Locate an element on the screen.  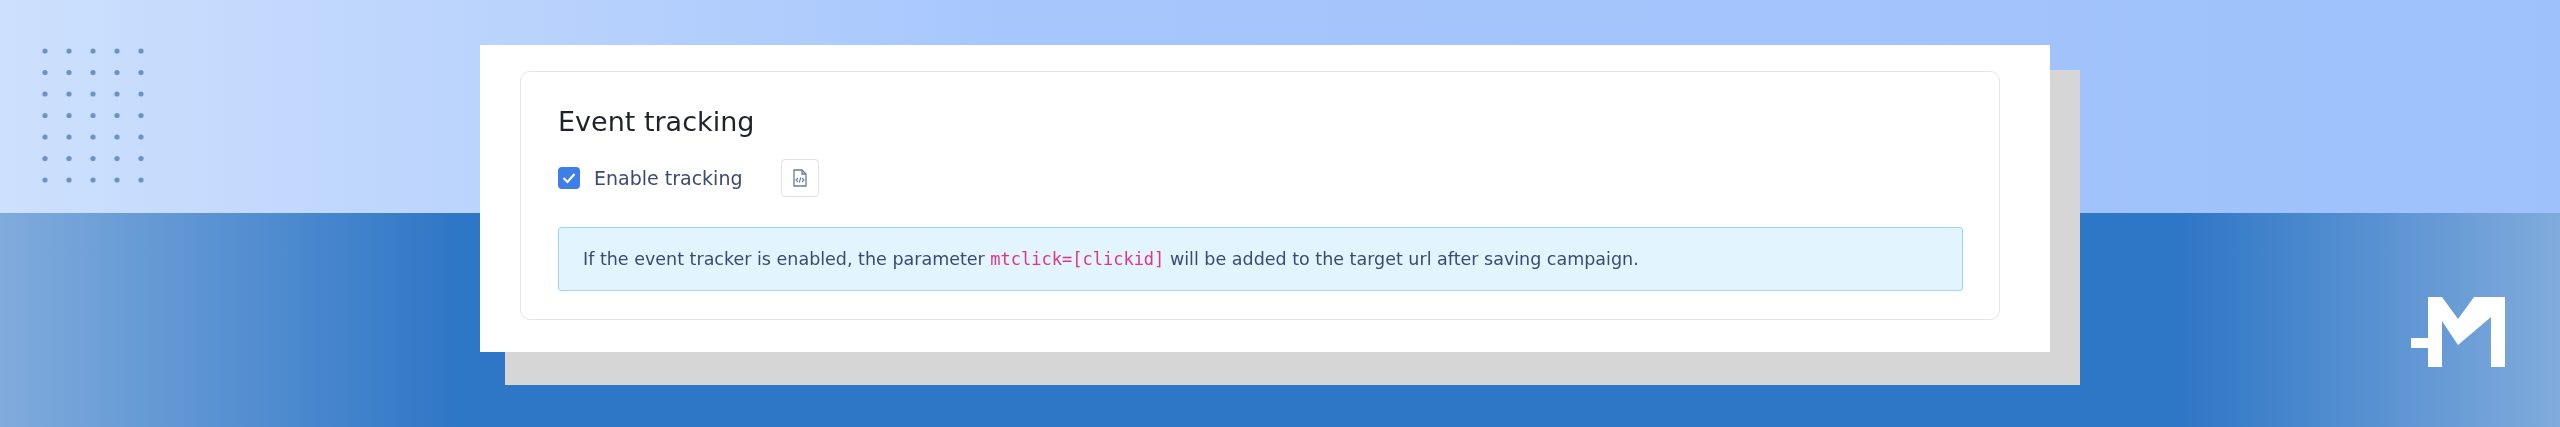
check-icon is located at coordinates (569, 178).